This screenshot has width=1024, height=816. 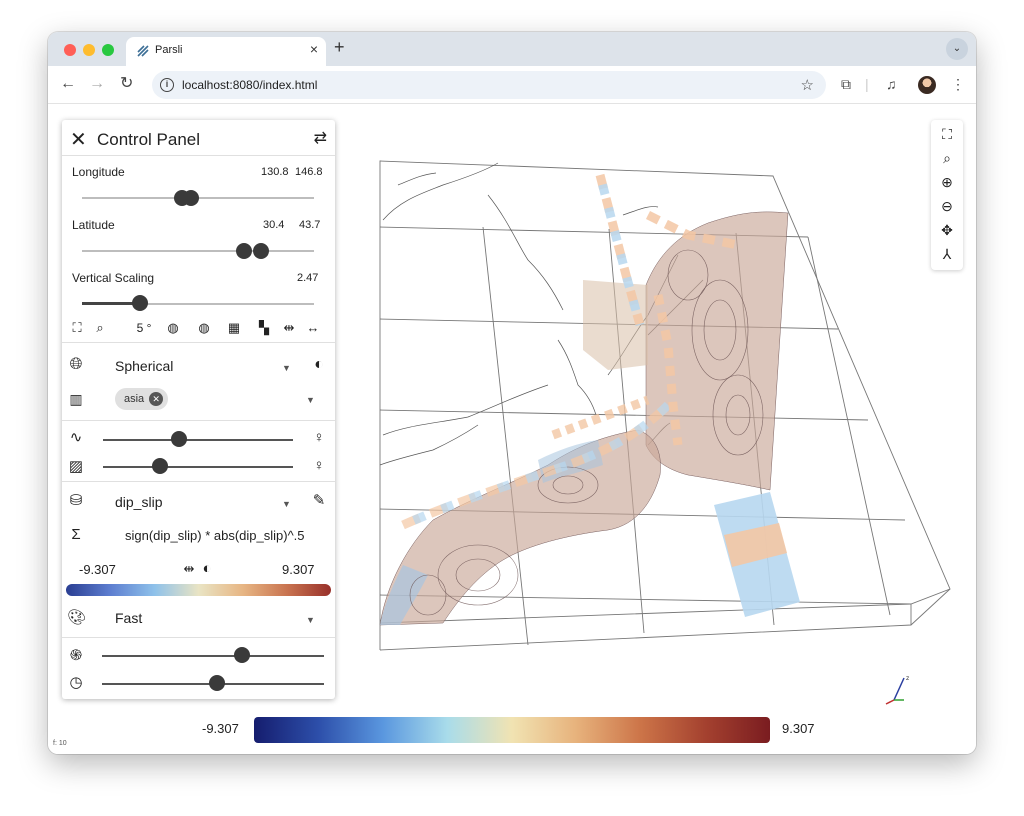 What do you see at coordinates (226, 51) in the screenshot?
I see `tab-parsli: Parsli ×` at bounding box center [226, 51].